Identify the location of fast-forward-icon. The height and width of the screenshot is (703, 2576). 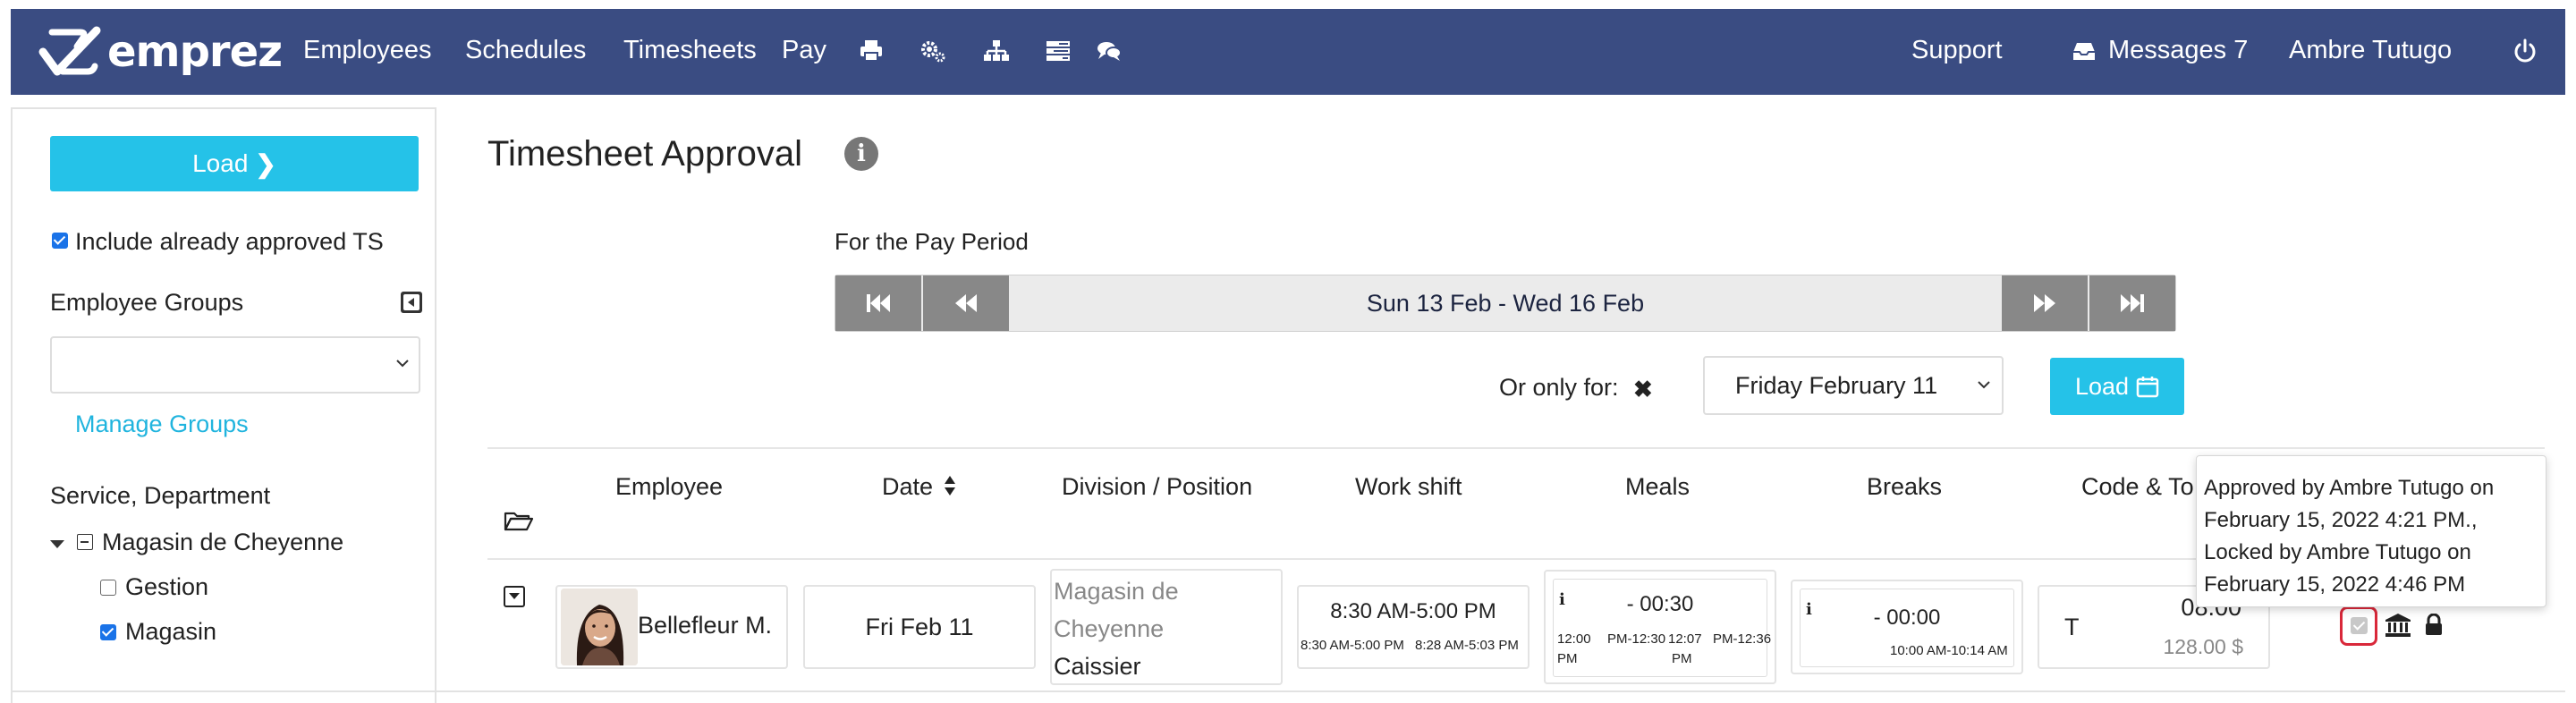
(2132, 303).